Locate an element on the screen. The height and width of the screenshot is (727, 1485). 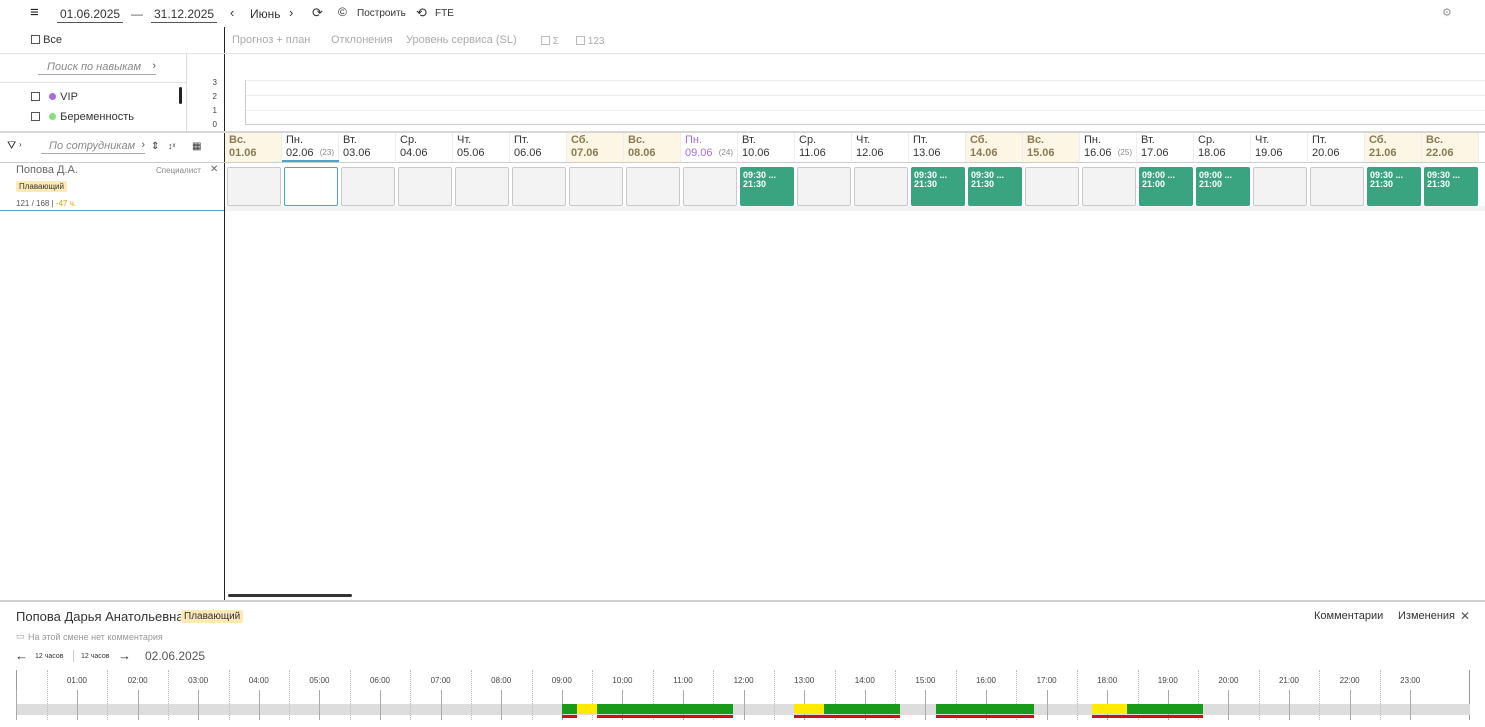
tab-service-level: Уровень сервиса (SL) is located at coordinates (461, 40).